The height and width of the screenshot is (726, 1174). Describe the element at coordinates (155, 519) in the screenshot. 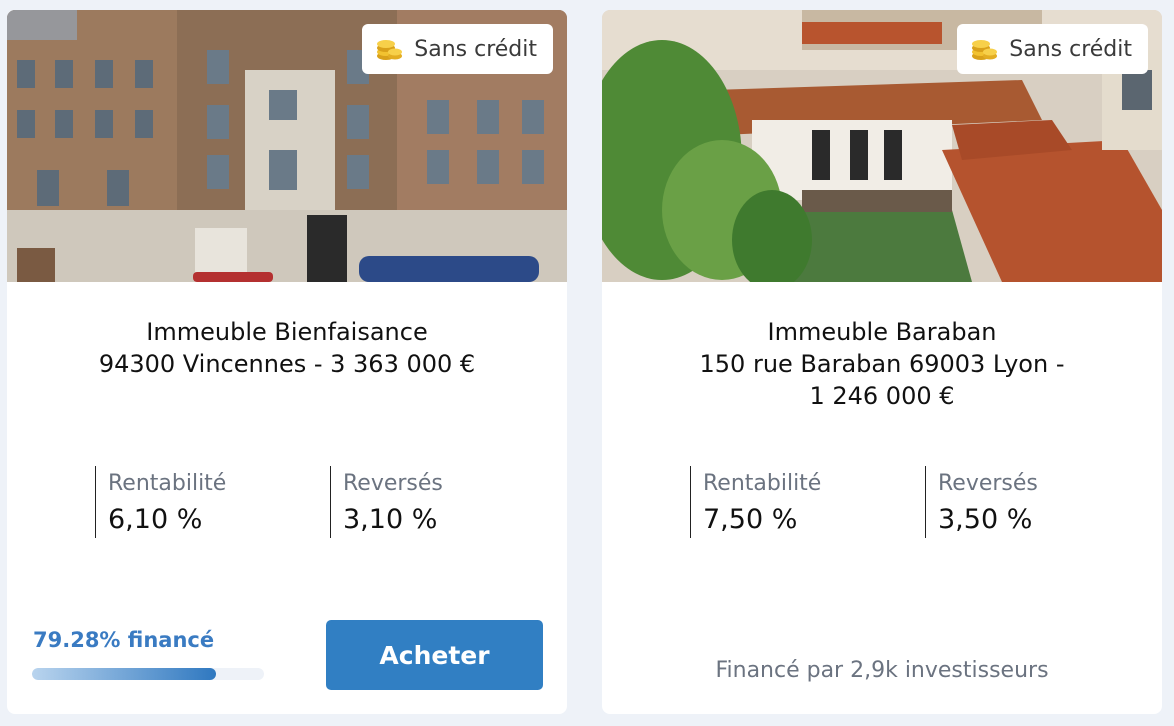

I see `stat-value: 6,10 %` at that location.